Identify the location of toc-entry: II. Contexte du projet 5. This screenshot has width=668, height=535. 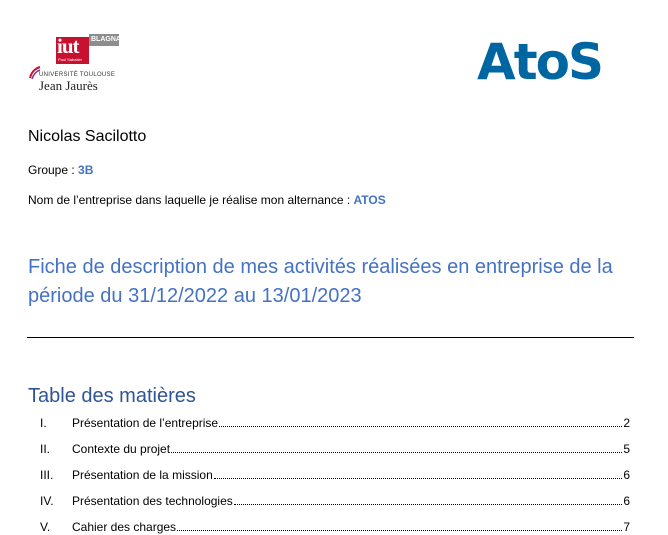
(335, 448).